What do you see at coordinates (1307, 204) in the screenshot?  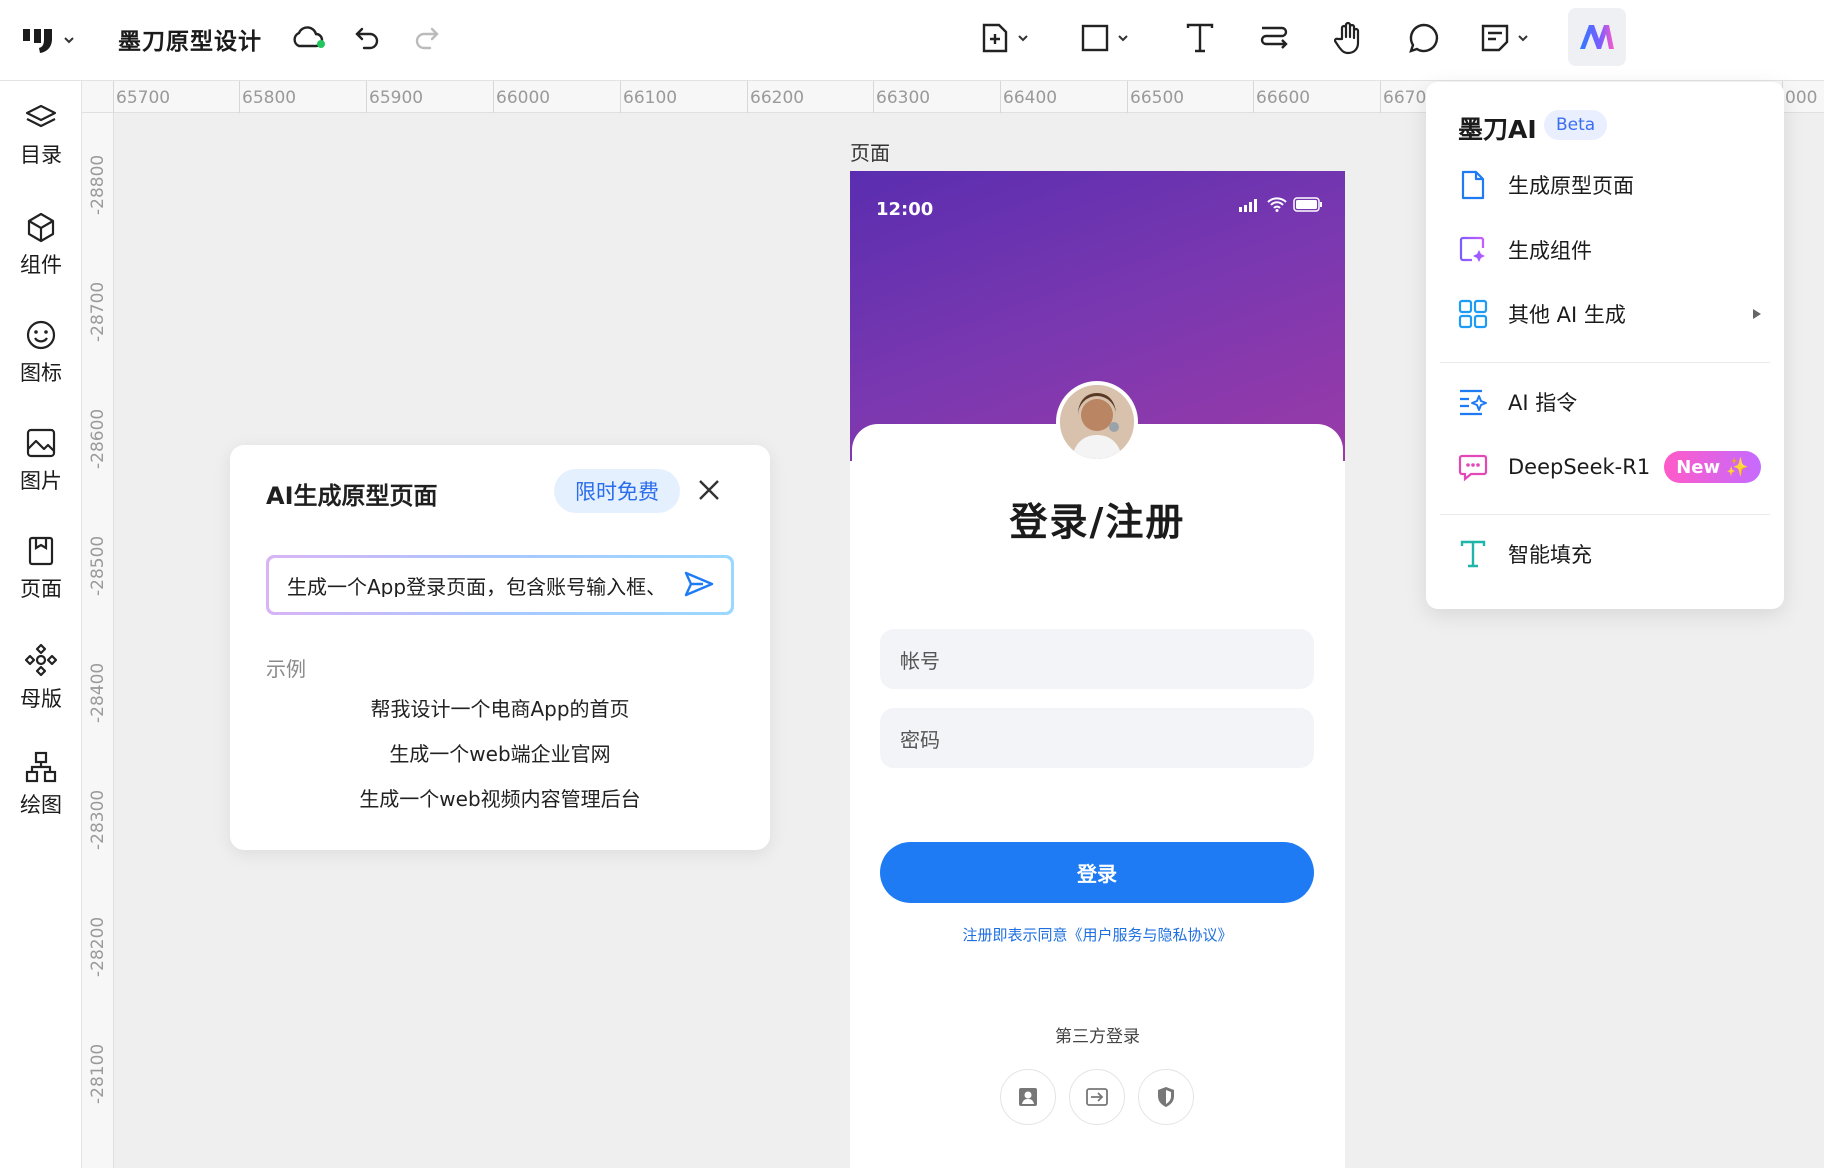 I see `battery-icon` at bounding box center [1307, 204].